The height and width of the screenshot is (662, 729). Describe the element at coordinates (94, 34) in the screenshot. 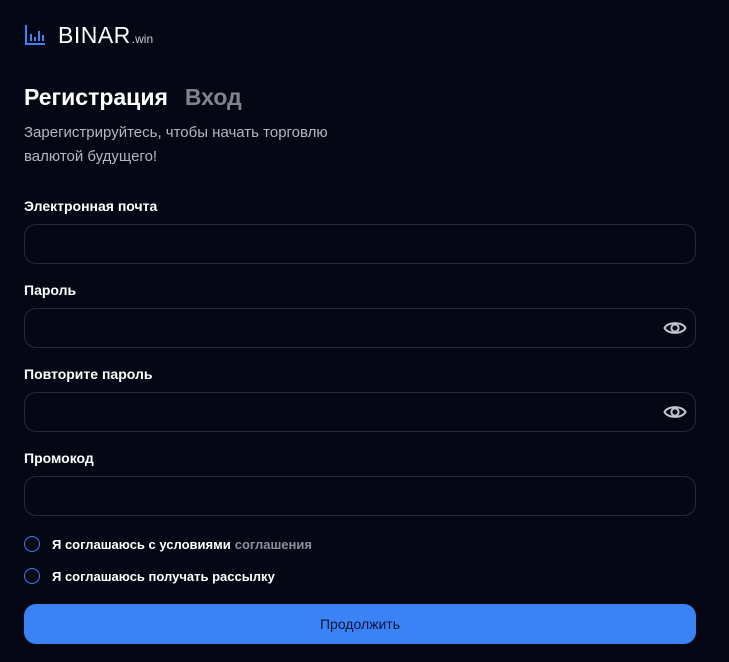

I see `brand-name: BINAR` at that location.